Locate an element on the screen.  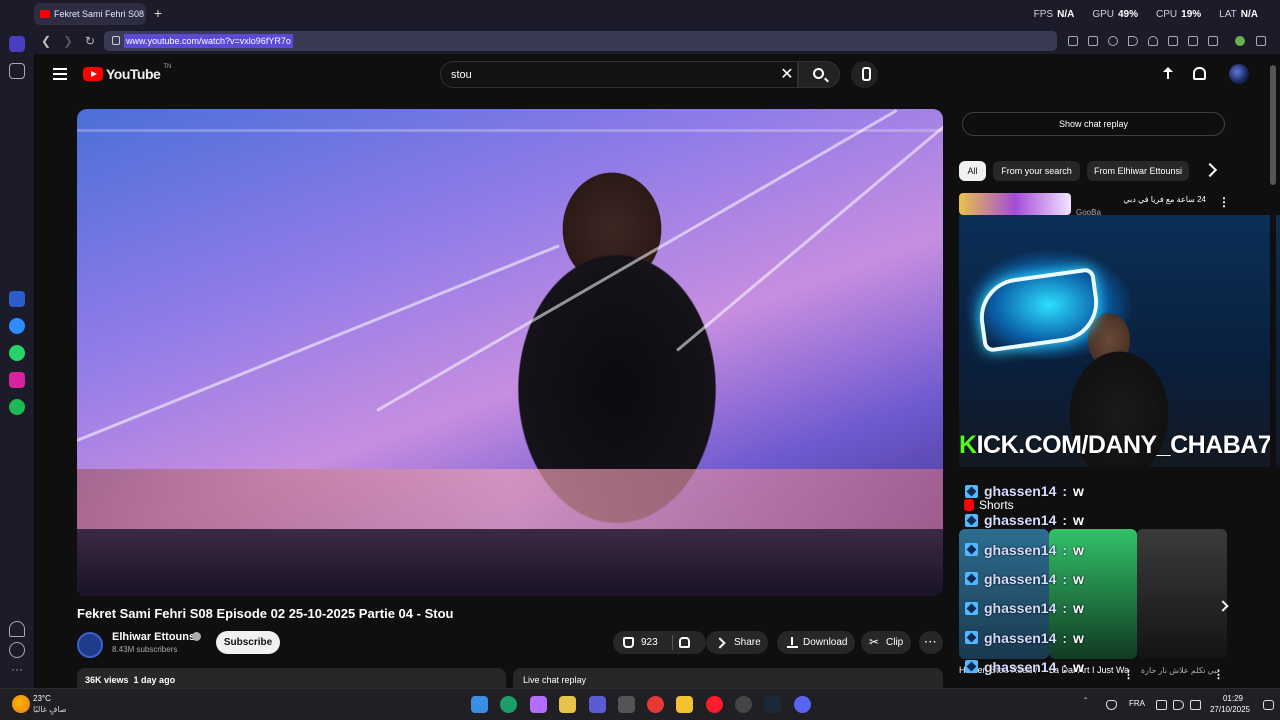
clear-search-icon: ✕ is located at coordinates (787, 75).